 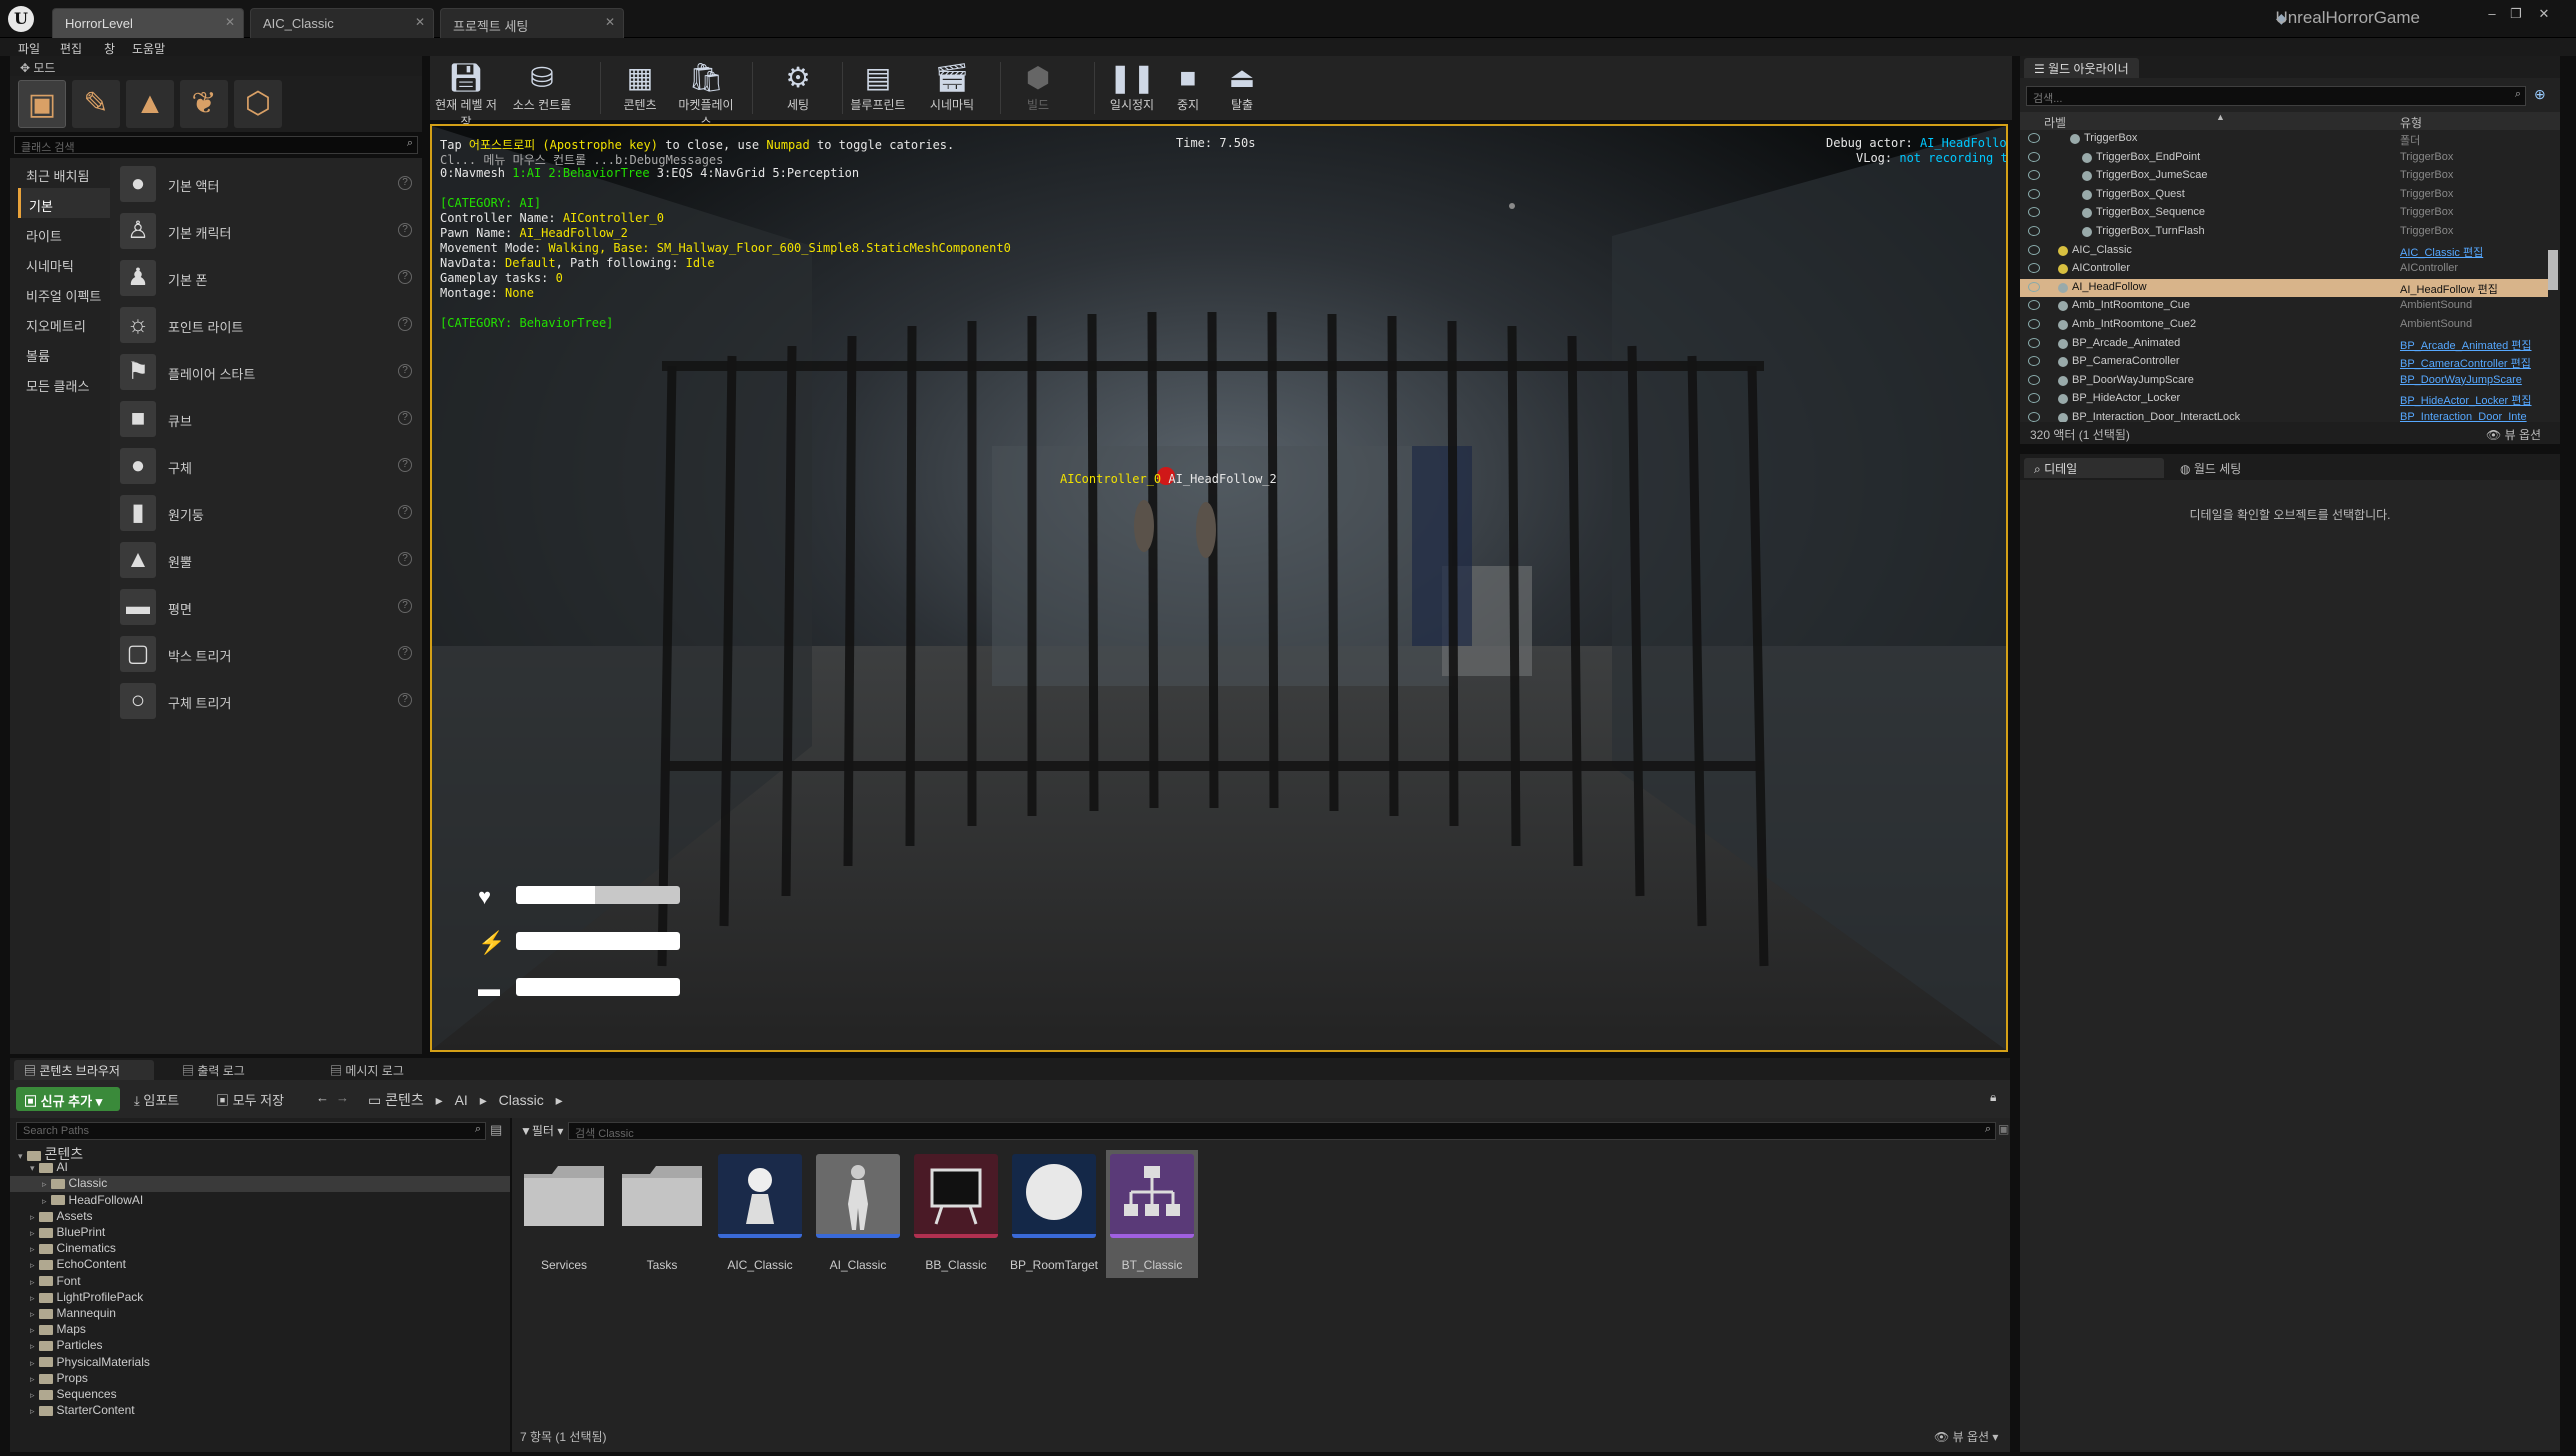 What do you see at coordinates (2540, 94) in the screenshot?
I see `add-filter-icon: ⊕` at bounding box center [2540, 94].